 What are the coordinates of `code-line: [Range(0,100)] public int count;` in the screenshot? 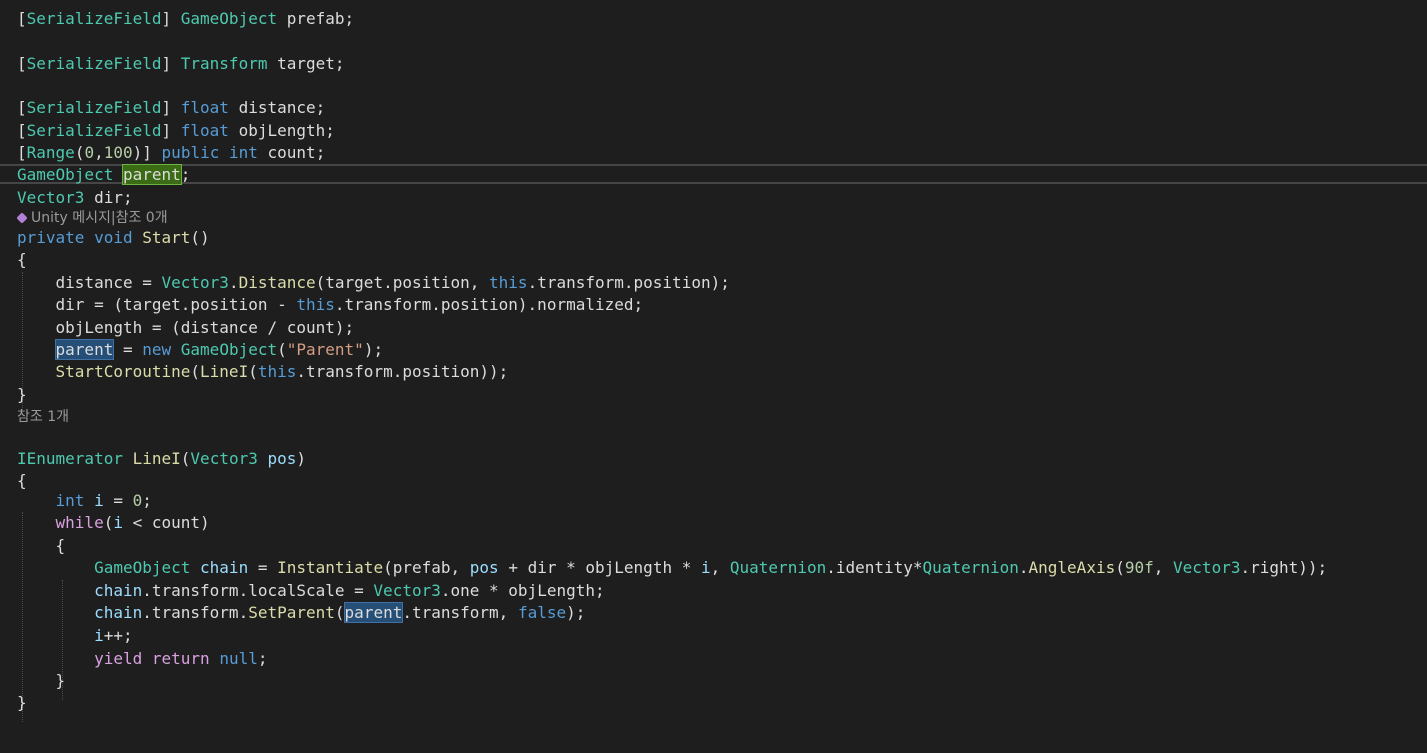 It's located at (171, 153).